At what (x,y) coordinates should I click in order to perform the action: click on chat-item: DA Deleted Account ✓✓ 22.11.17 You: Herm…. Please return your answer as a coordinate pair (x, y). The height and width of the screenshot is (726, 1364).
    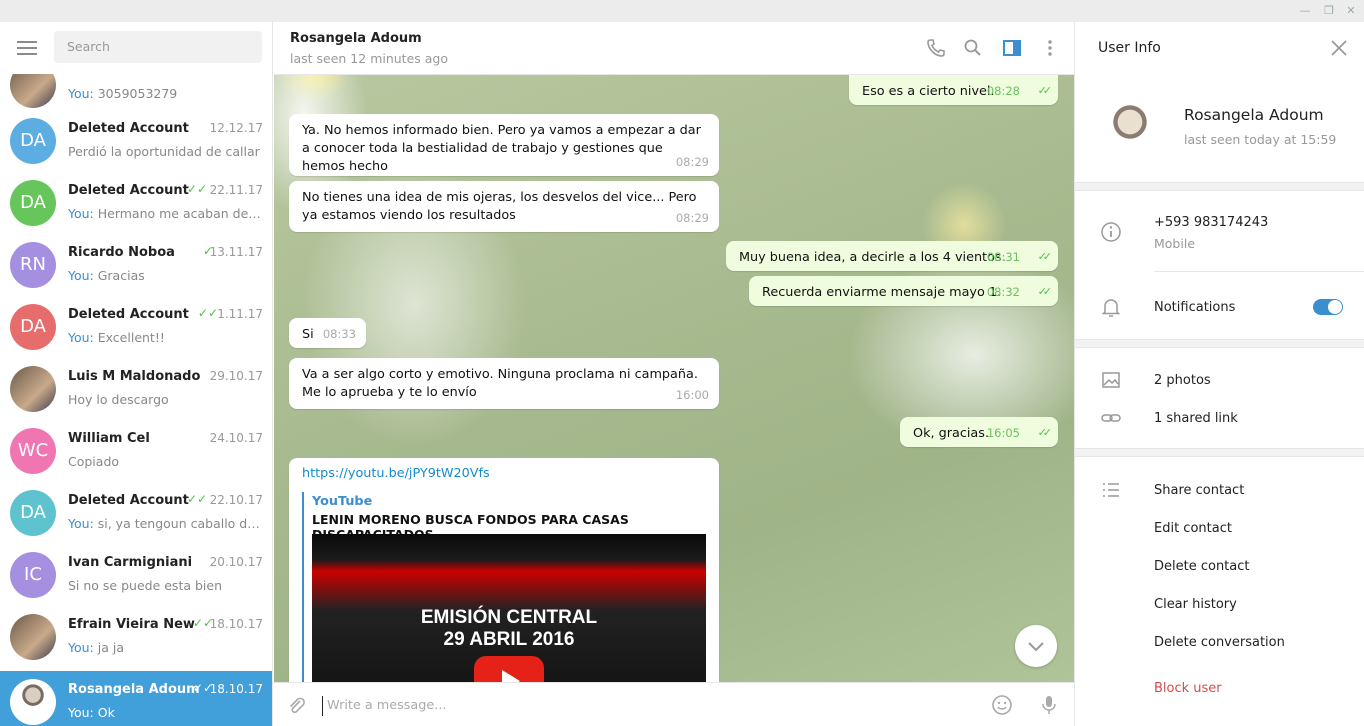
    Looking at the image, I should click on (136, 203).